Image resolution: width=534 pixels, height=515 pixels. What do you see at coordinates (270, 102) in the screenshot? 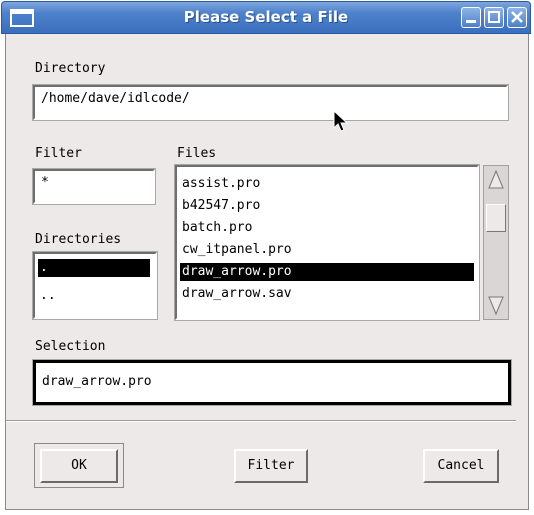
I see `directory-input: /home/dave/idlcode/` at bounding box center [270, 102].